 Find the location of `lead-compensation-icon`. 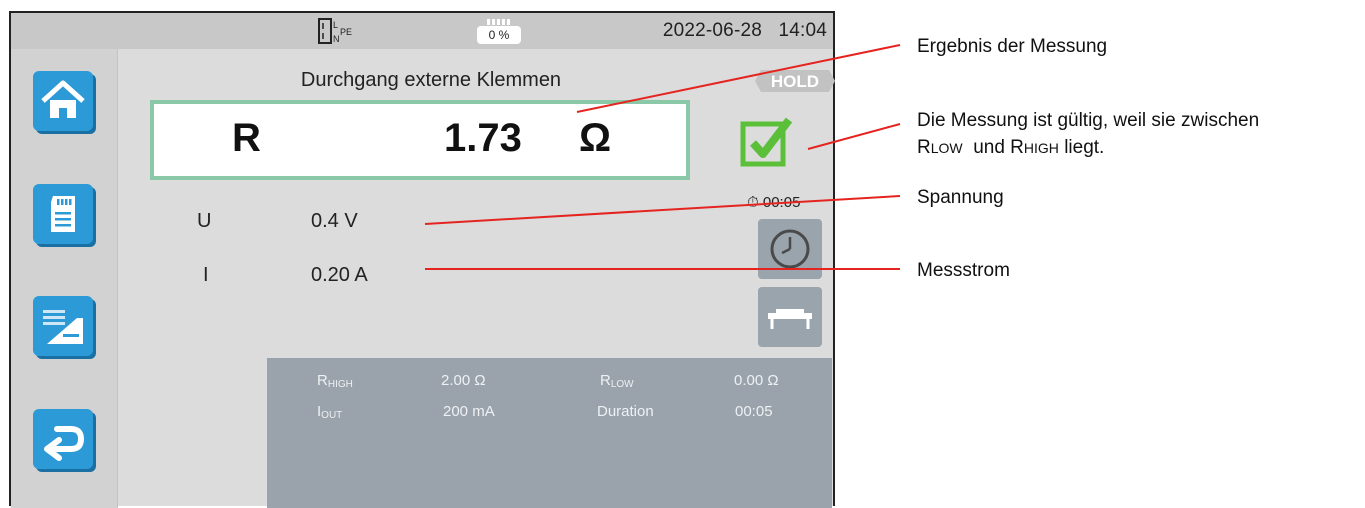

lead-compensation-icon is located at coordinates (790, 319).